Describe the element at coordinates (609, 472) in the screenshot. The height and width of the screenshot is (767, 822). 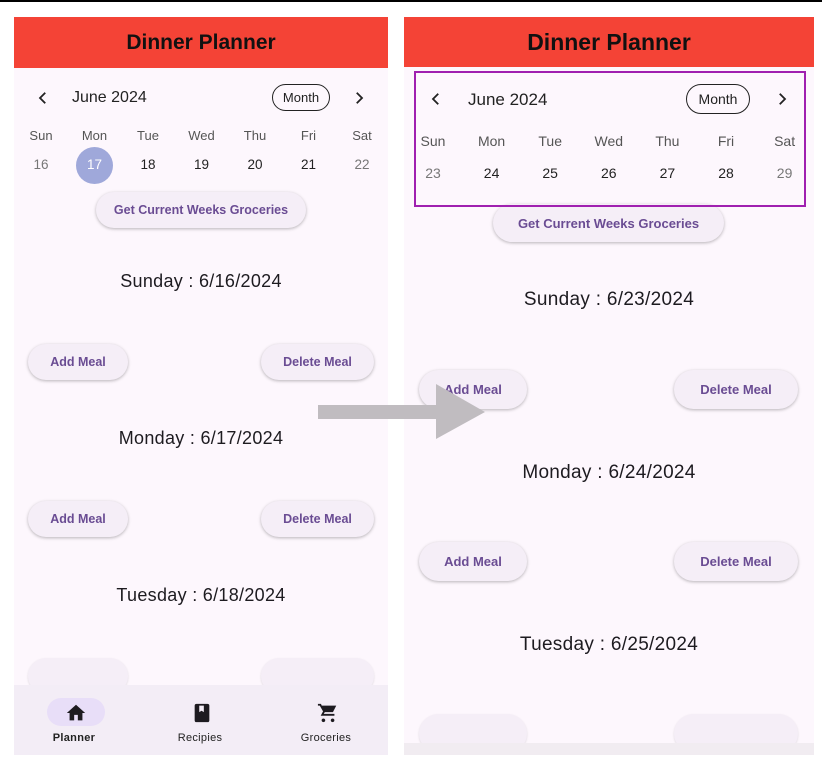
I see `day-label-monday: Monday : 6/24/2024` at that location.